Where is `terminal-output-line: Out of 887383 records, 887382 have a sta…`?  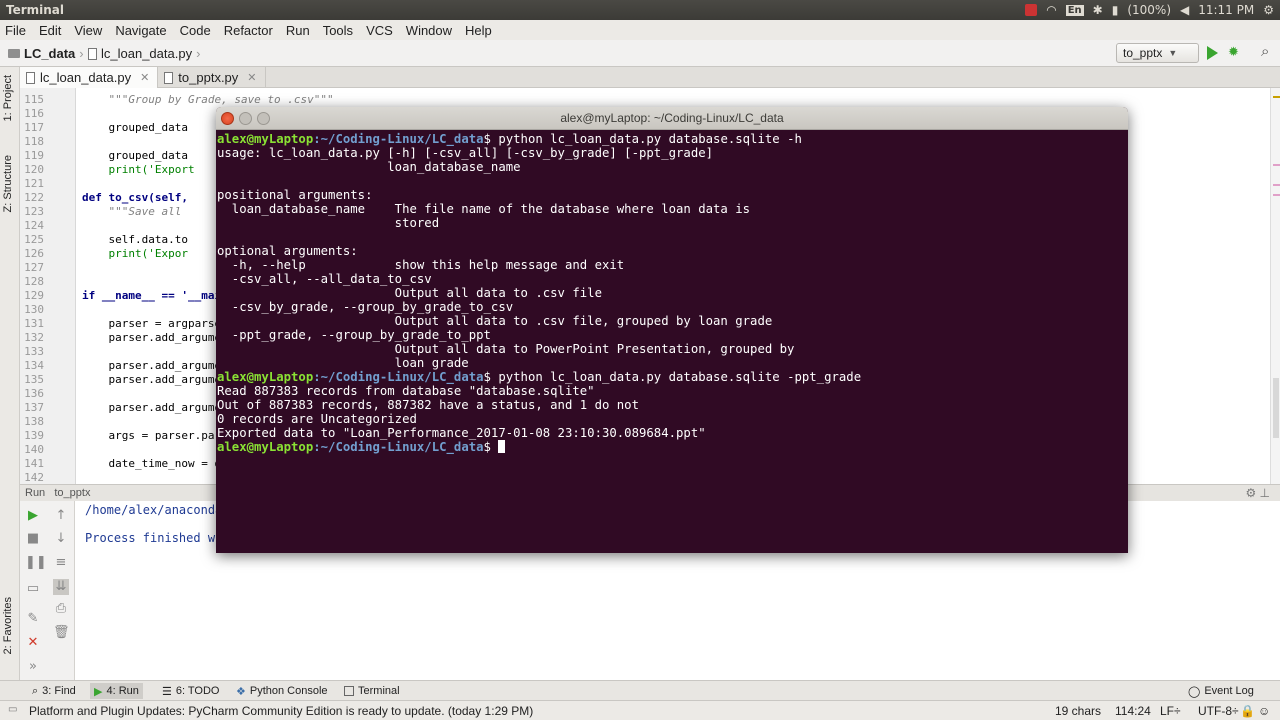
terminal-output-line: Out of 887383 records, 887382 have a sta… is located at coordinates (428, 405).